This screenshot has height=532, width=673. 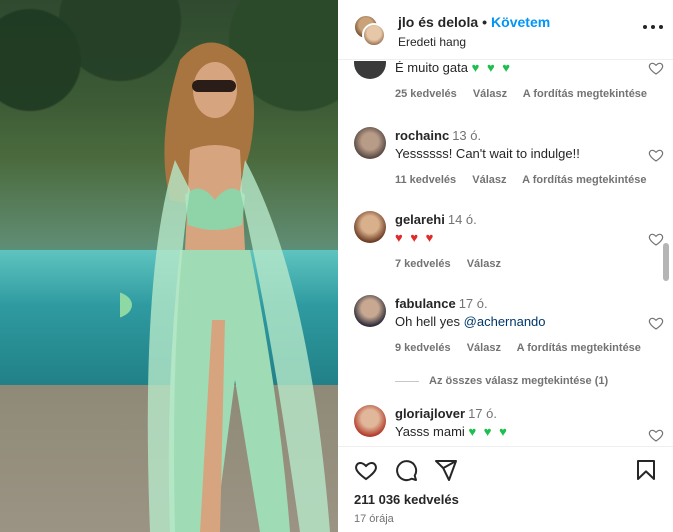 What do you see at coordinates (653, 27) in the screenshot?
I see `more-icon` at bounding box center [653, 27].